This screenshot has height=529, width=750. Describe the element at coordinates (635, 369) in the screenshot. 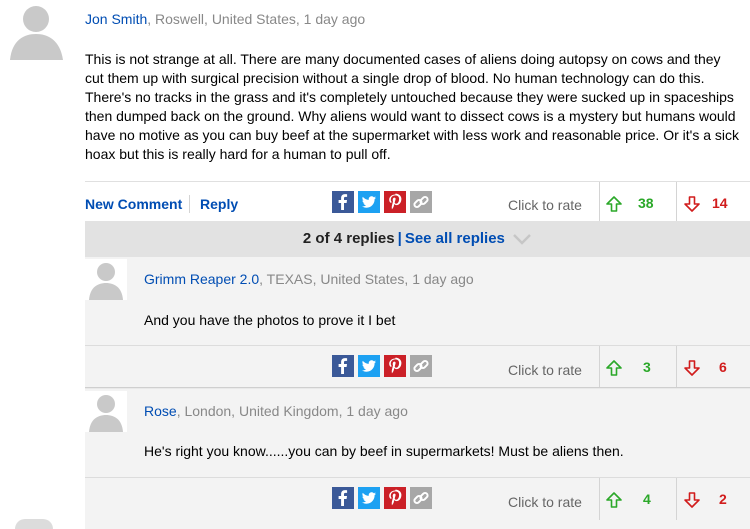

I see `upvote-button: 3` at that location.